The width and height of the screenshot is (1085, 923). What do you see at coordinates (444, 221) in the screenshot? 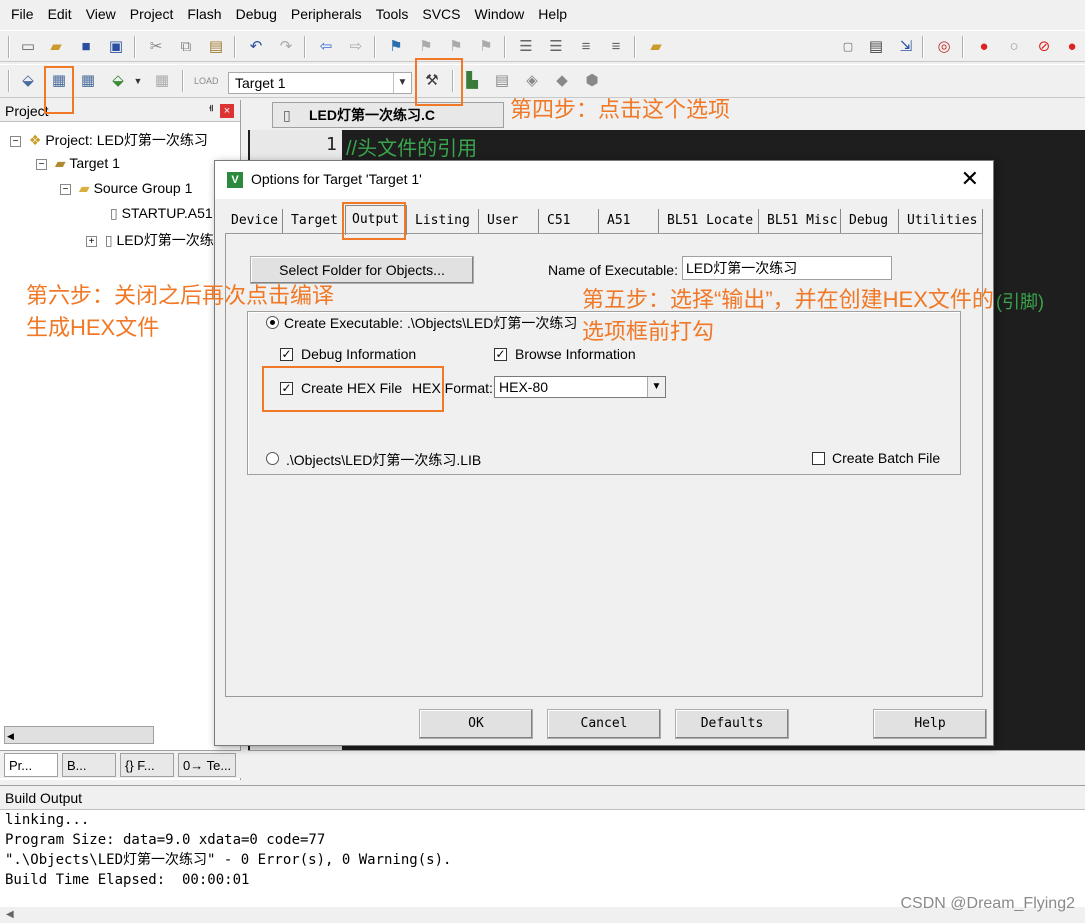
I see `tab-listing: Listing` at bounding box center [444, 221].